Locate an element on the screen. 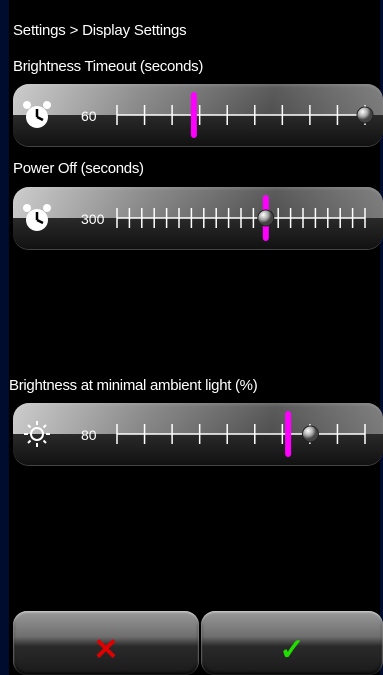 This screenshot has height=675, width=383. breadcrumb: Settings > Display Settings is located at coordinates (100, 30).